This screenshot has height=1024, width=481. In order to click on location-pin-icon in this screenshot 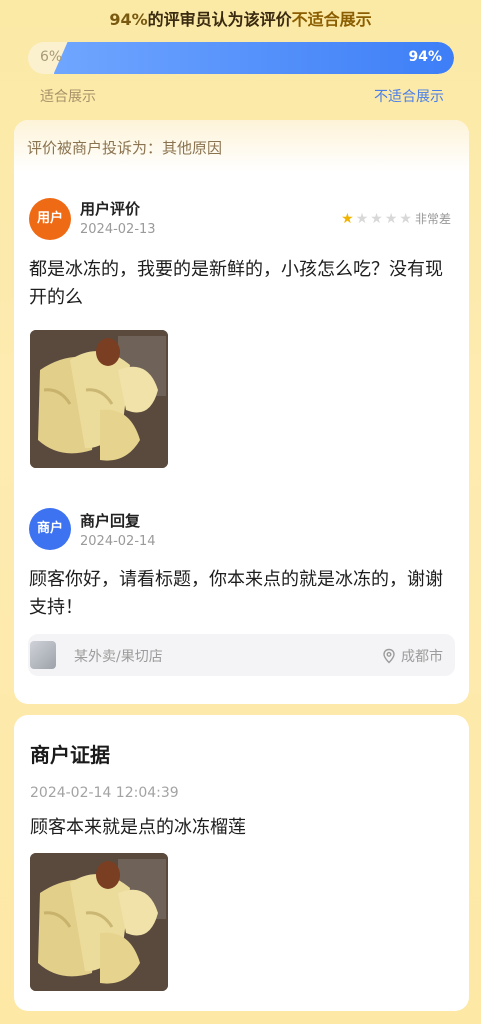, I will do `click(389, 656)`.